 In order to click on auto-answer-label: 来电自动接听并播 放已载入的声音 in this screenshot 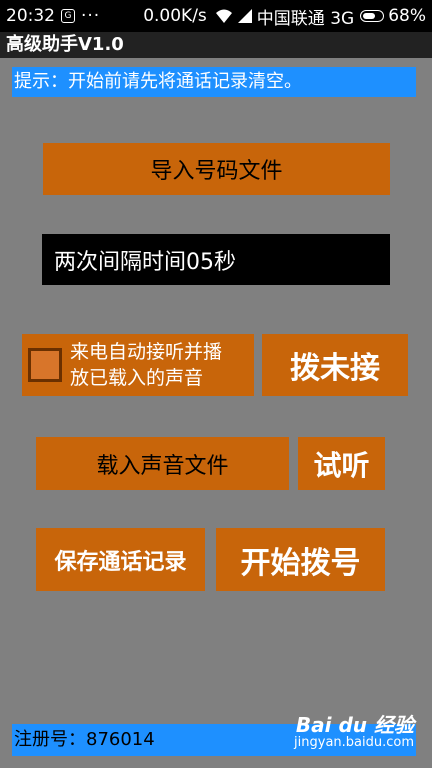, I will do `click(146, 365)`.